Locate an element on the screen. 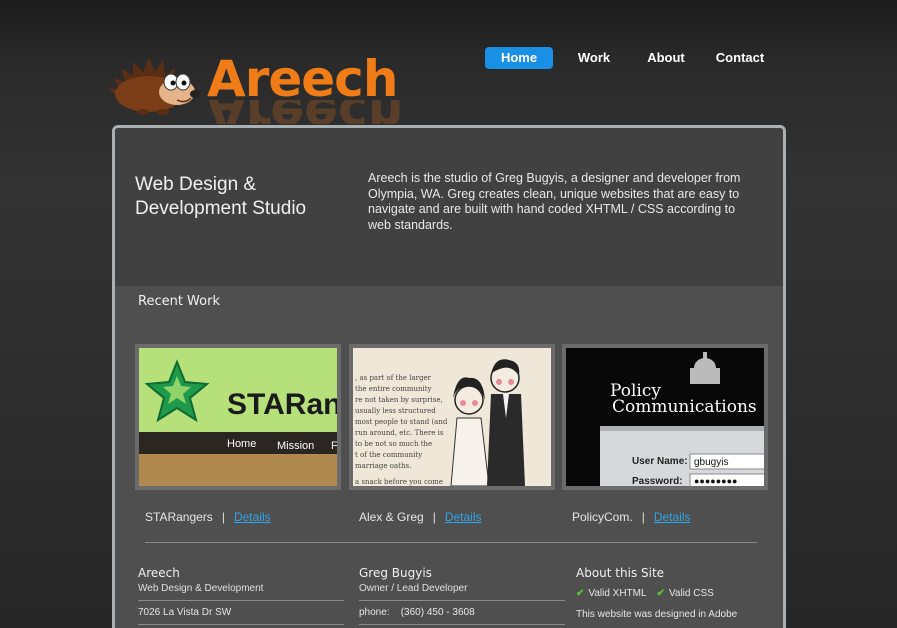 This screenshot has height=628, width=897. caption-starangers: STARangers | Details is located at coordinates (208, 517).